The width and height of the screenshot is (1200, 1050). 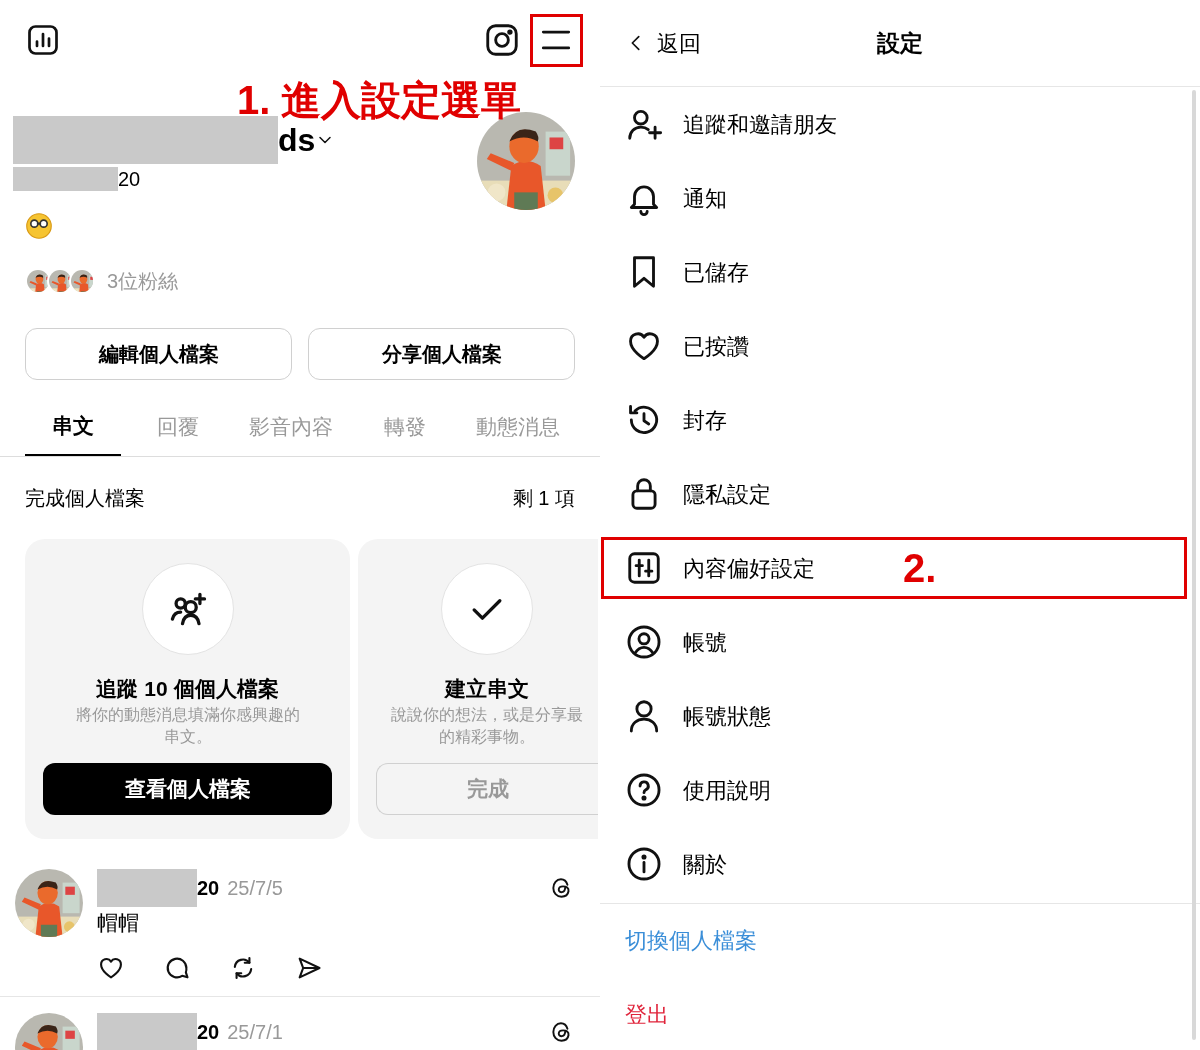 I want to click on info-icon, so click(x=644, y=864).